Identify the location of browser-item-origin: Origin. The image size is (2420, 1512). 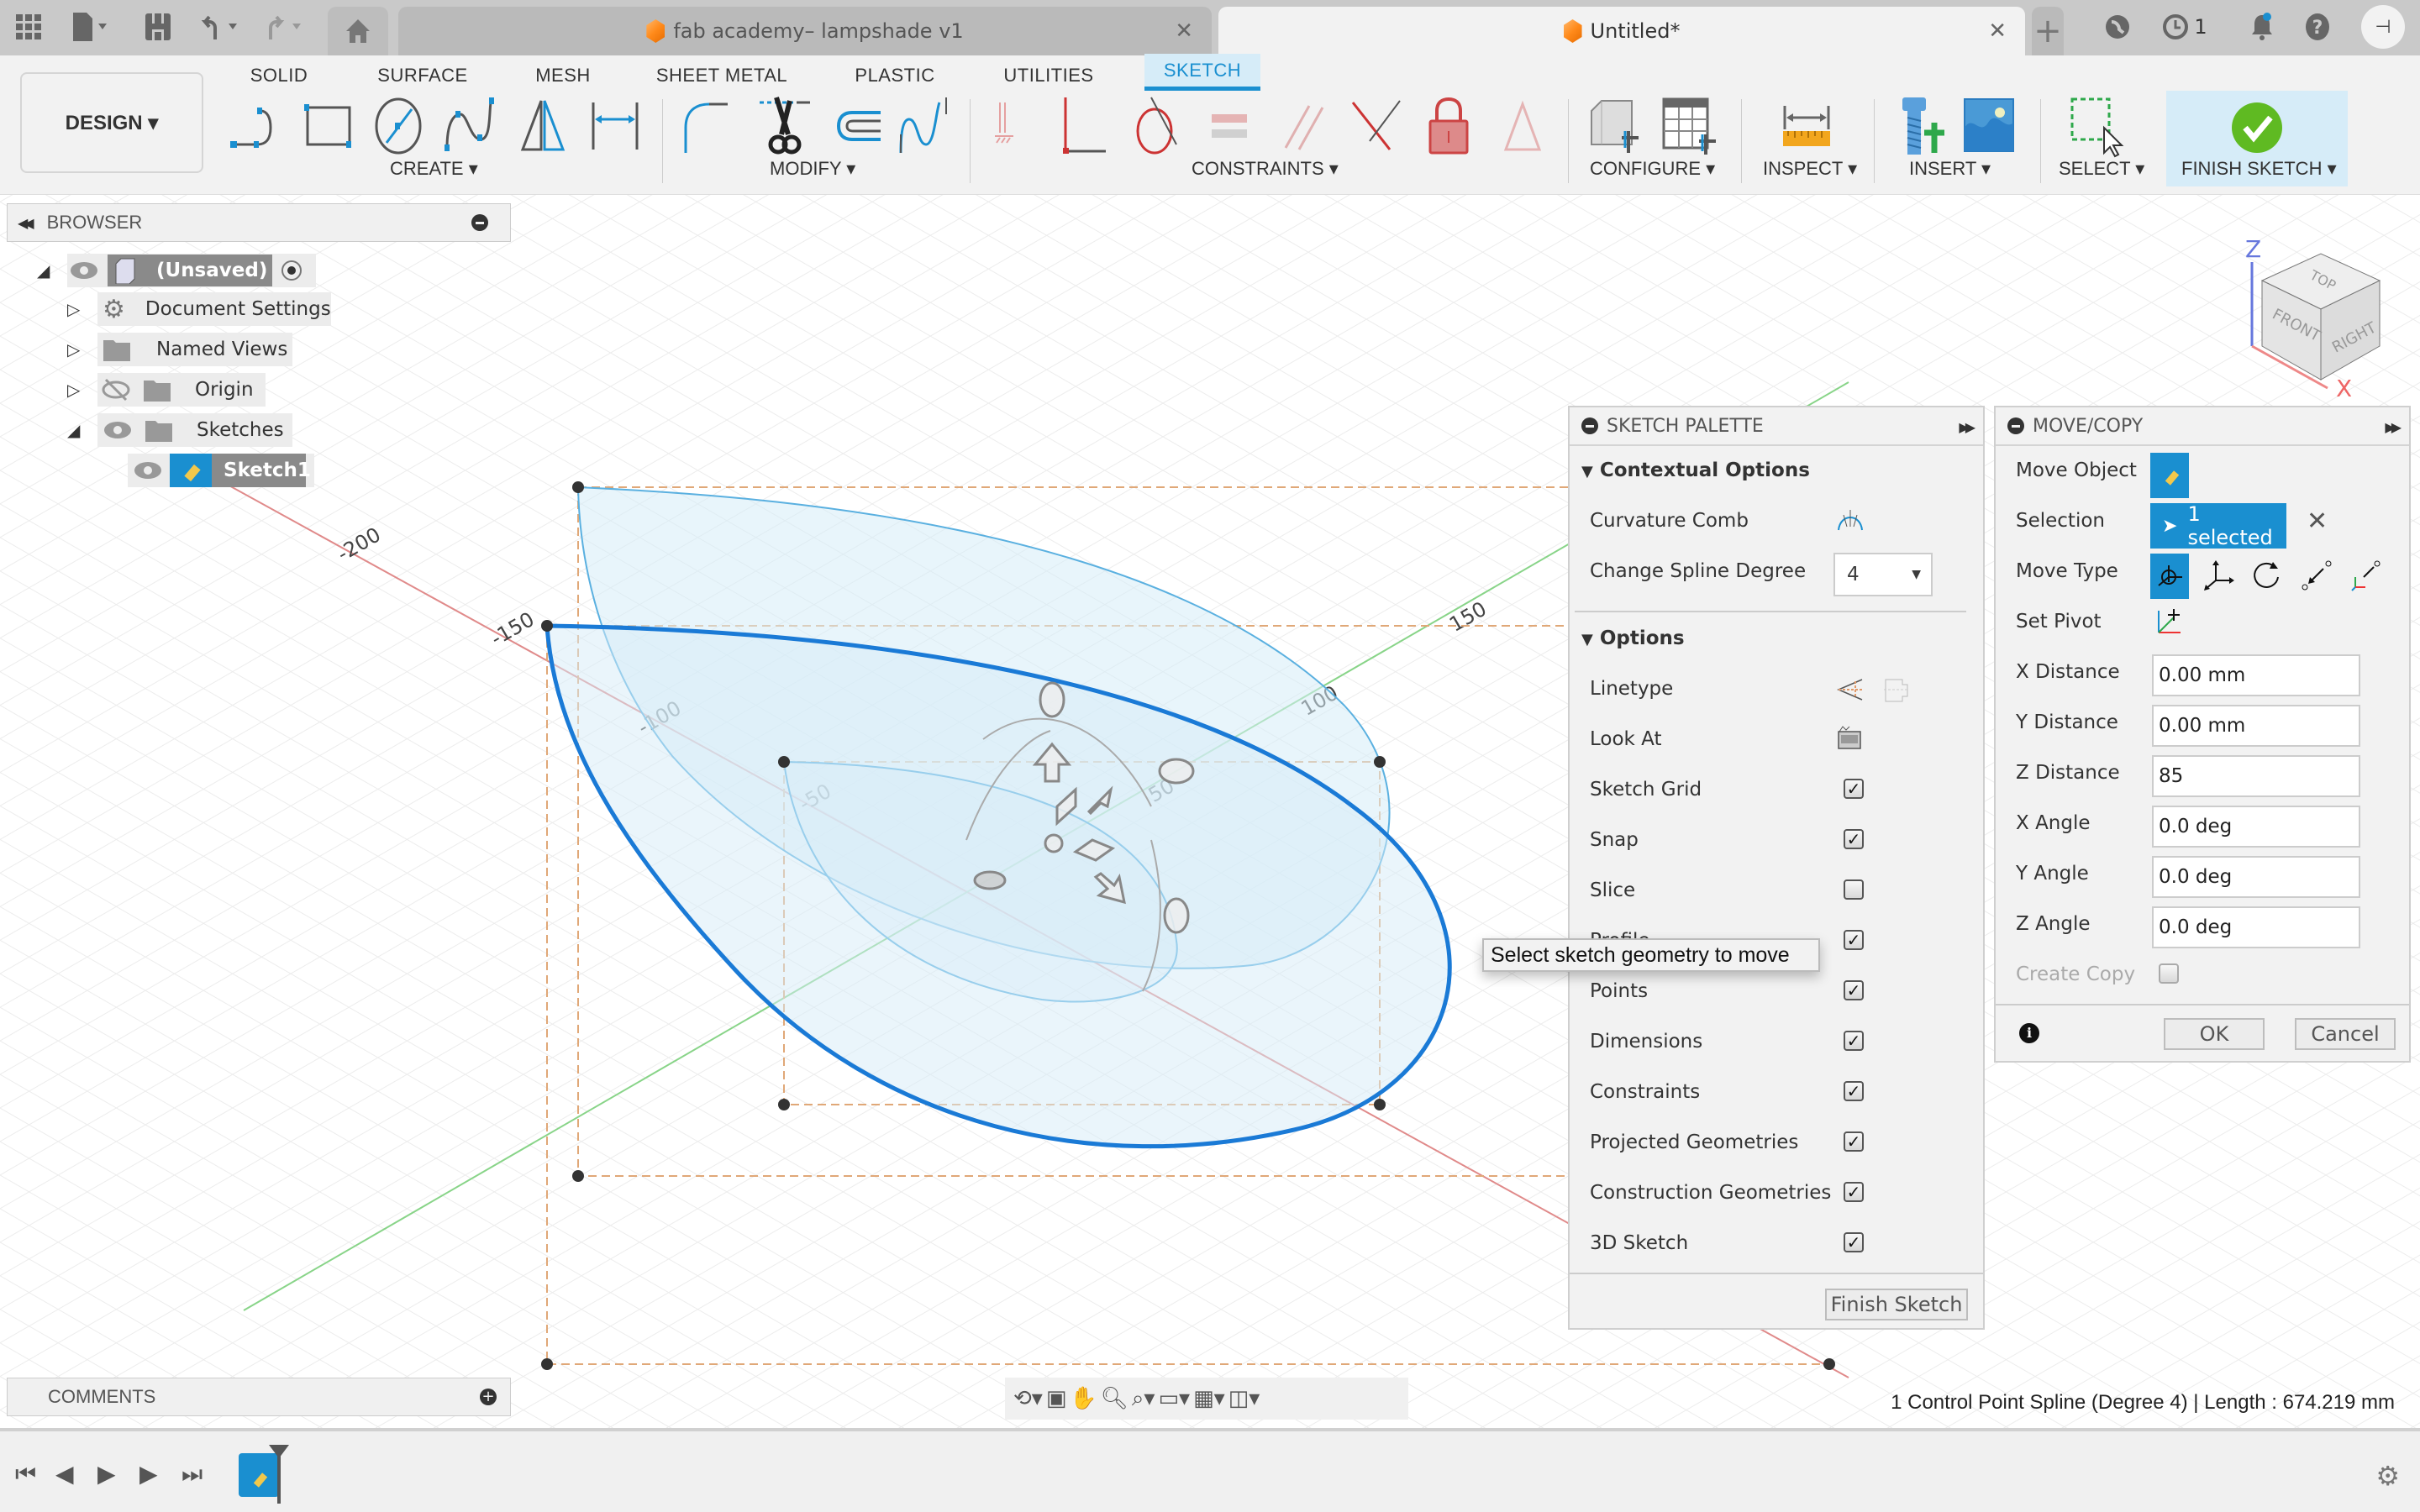
(181, 390).